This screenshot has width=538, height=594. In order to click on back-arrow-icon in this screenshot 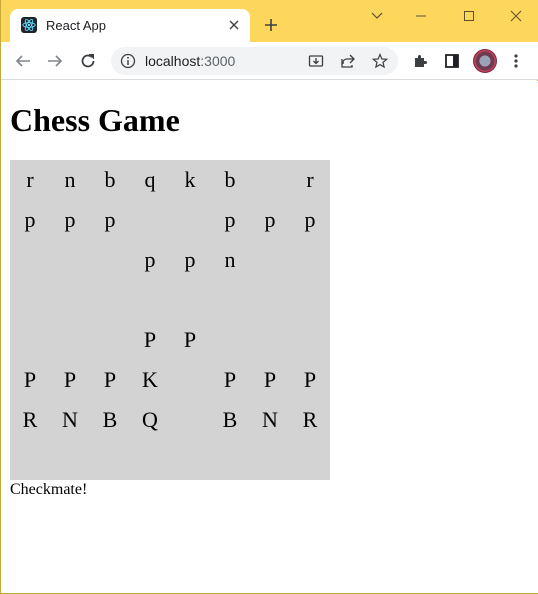, I will do `click(23, 61)`.